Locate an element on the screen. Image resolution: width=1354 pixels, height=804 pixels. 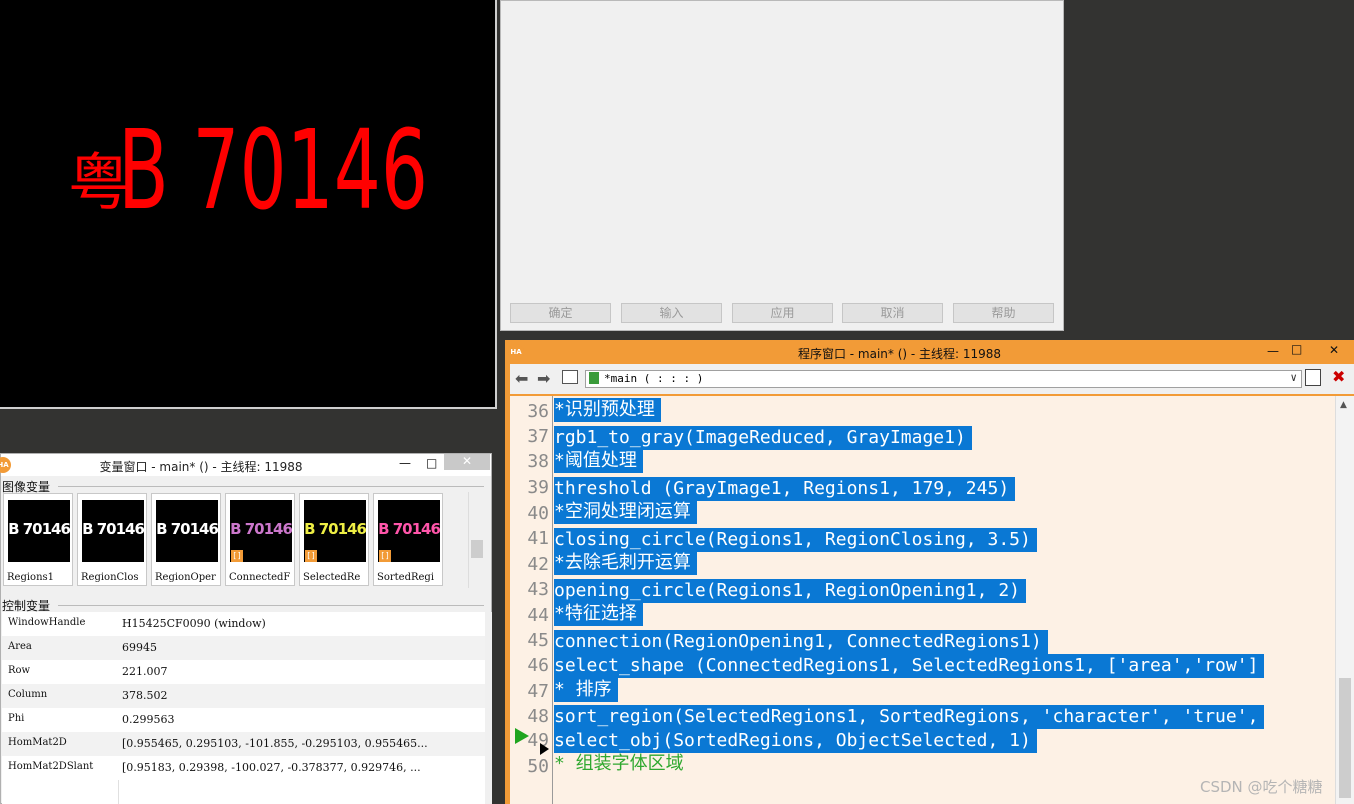
program-counter-arrow-icon is located at coordinates (522, 736).